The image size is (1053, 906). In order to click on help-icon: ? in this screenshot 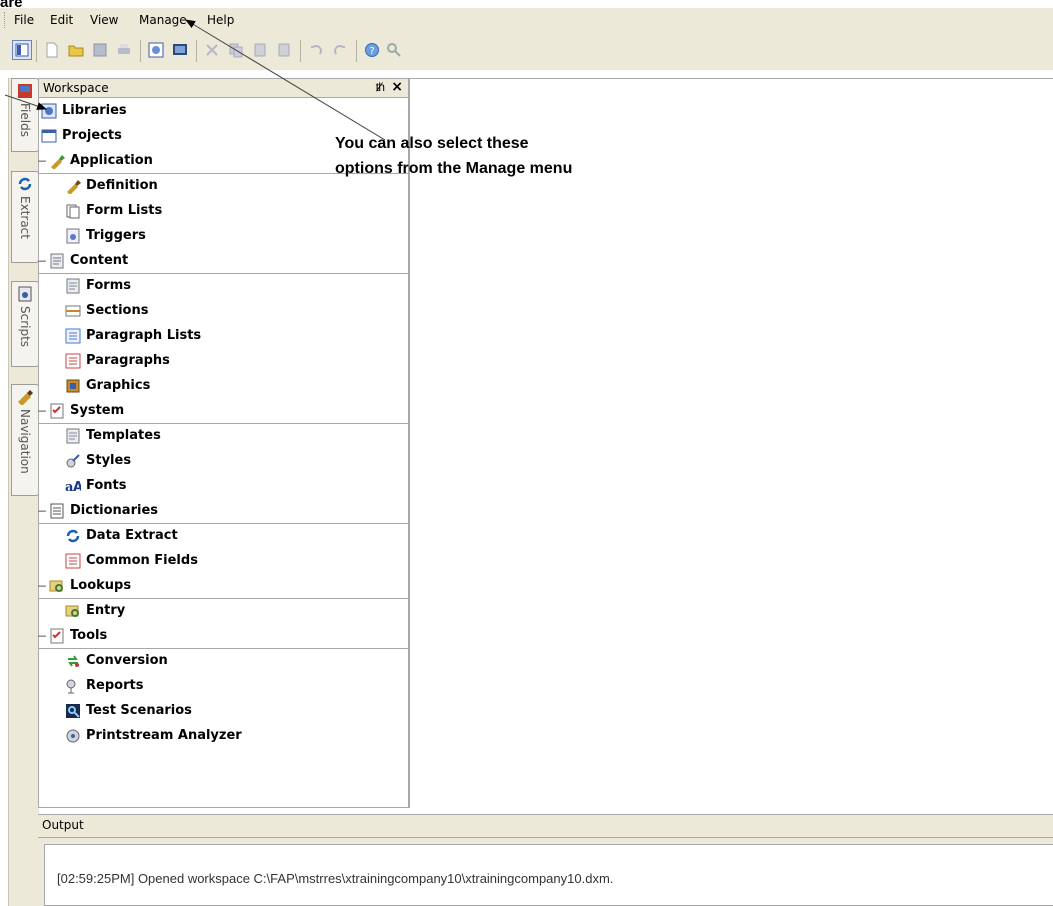, I will do `click(372, 50)`.